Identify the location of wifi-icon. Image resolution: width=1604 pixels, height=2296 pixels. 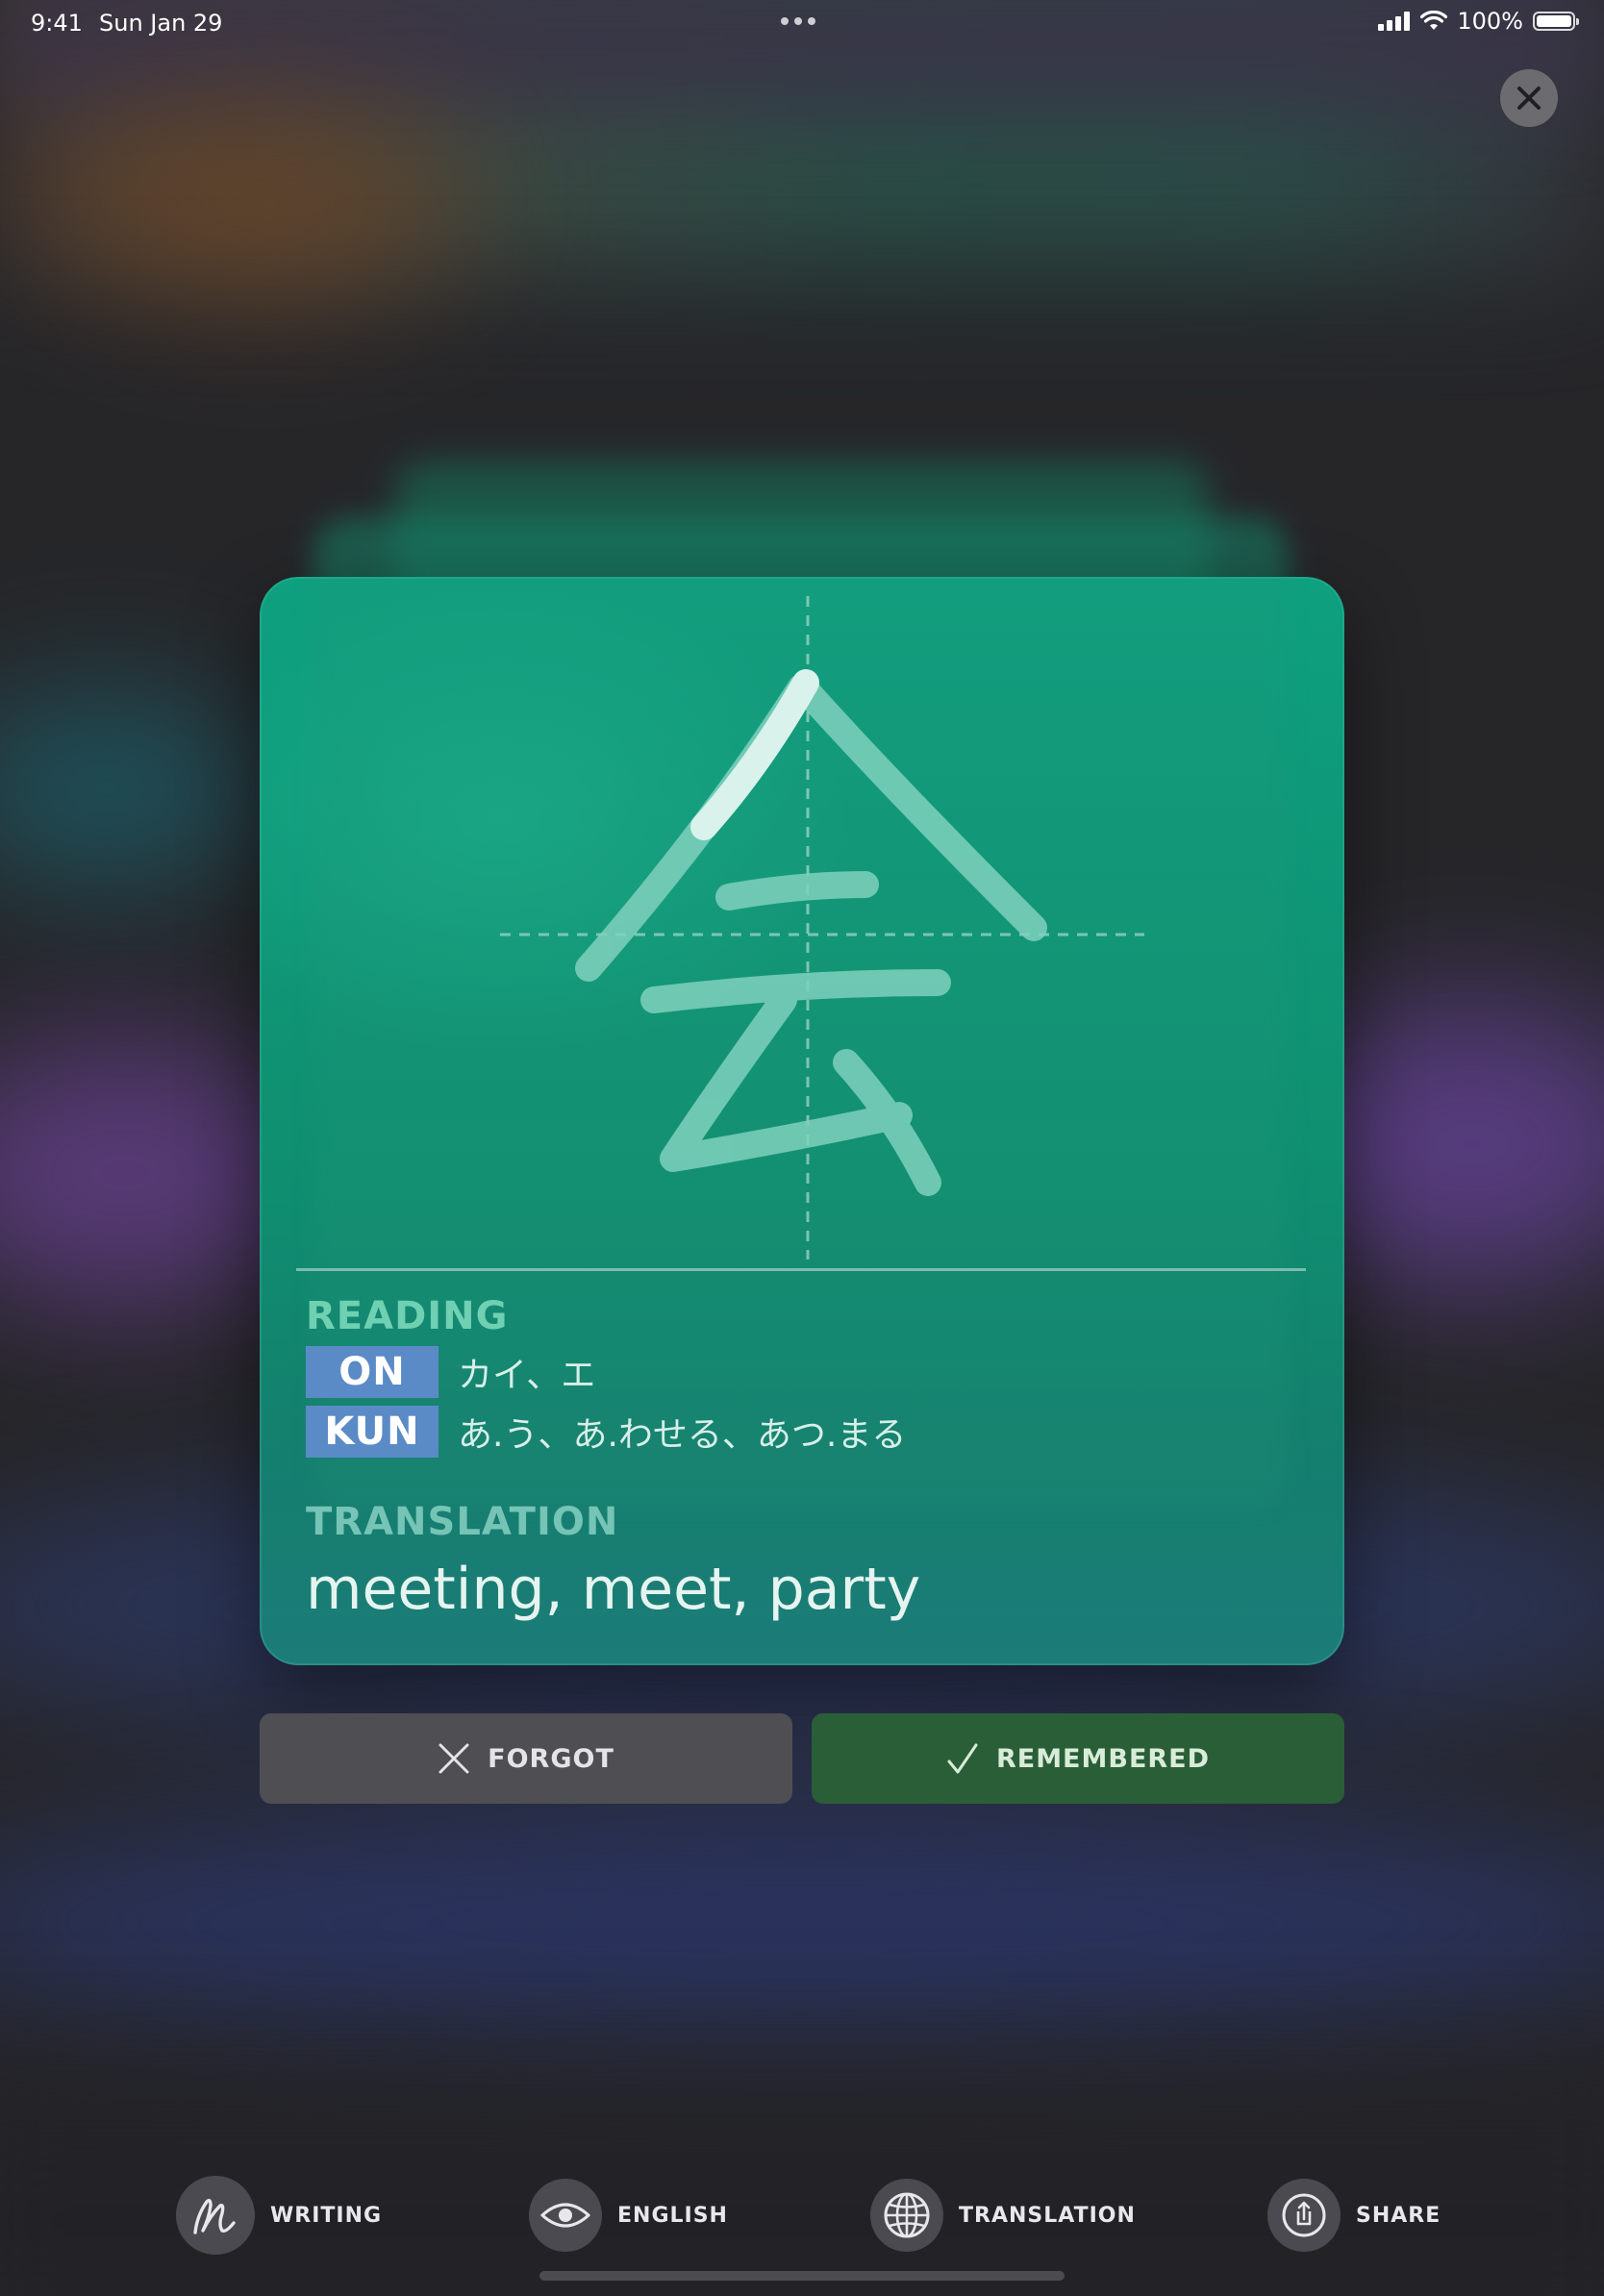
(1434, 20).